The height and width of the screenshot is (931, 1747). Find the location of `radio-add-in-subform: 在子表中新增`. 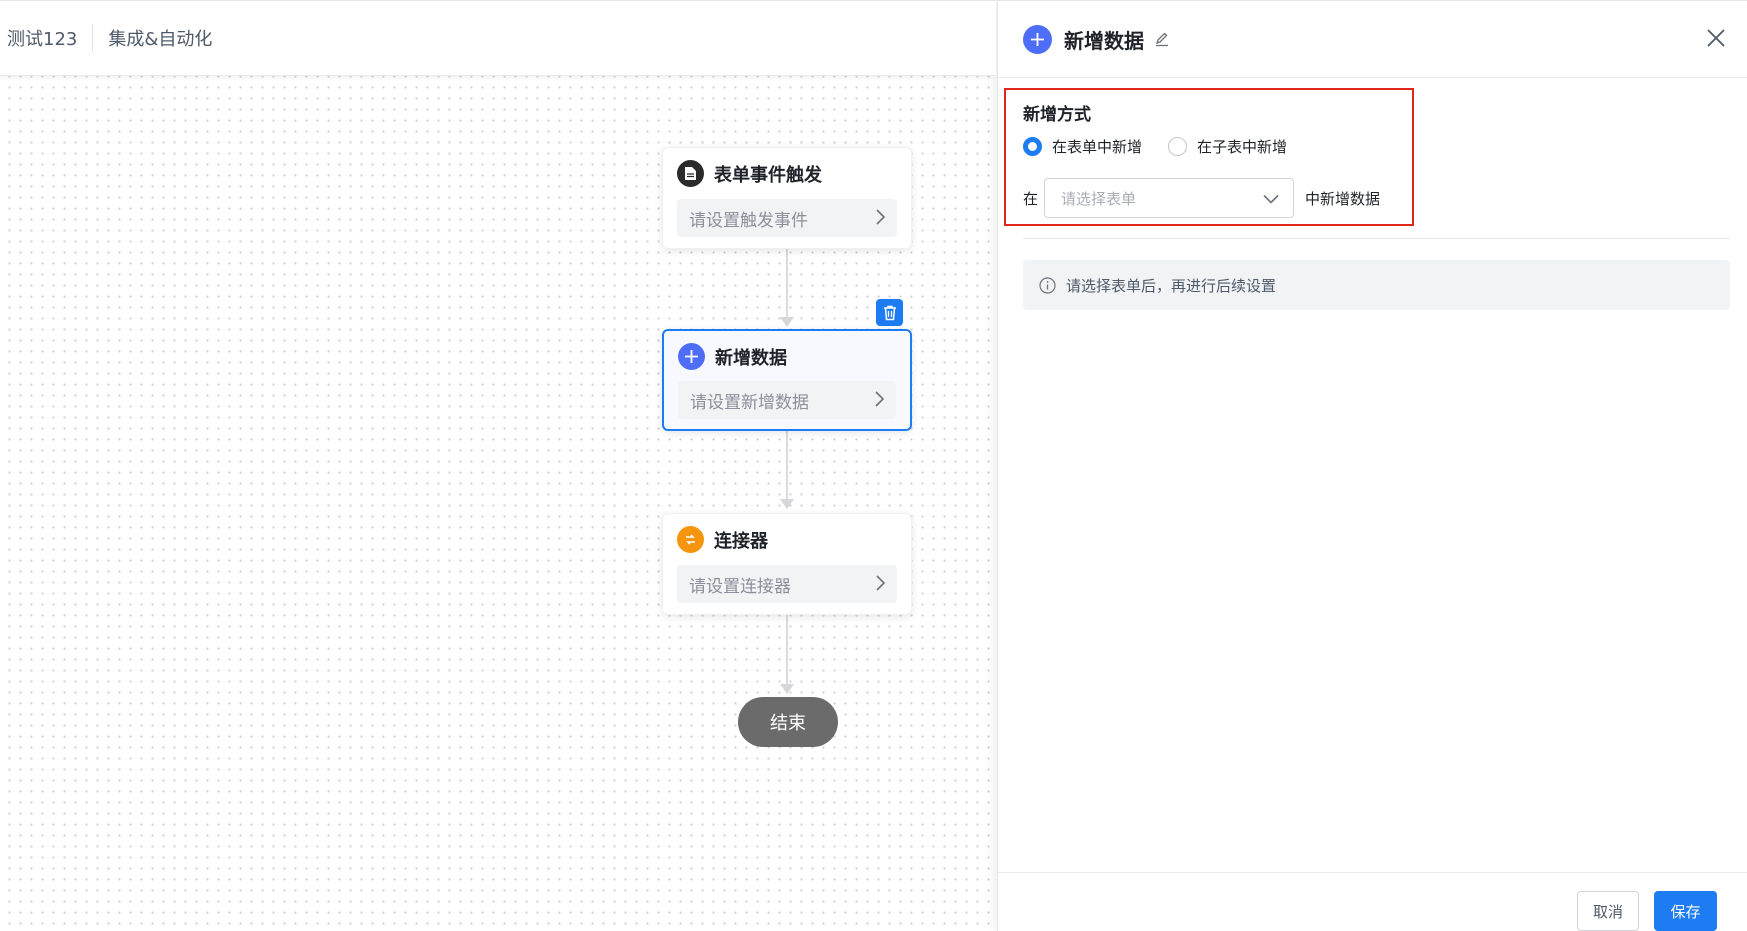

radio-add-in-subform: 在子表中新增 is located at coordinates (1227, 146).